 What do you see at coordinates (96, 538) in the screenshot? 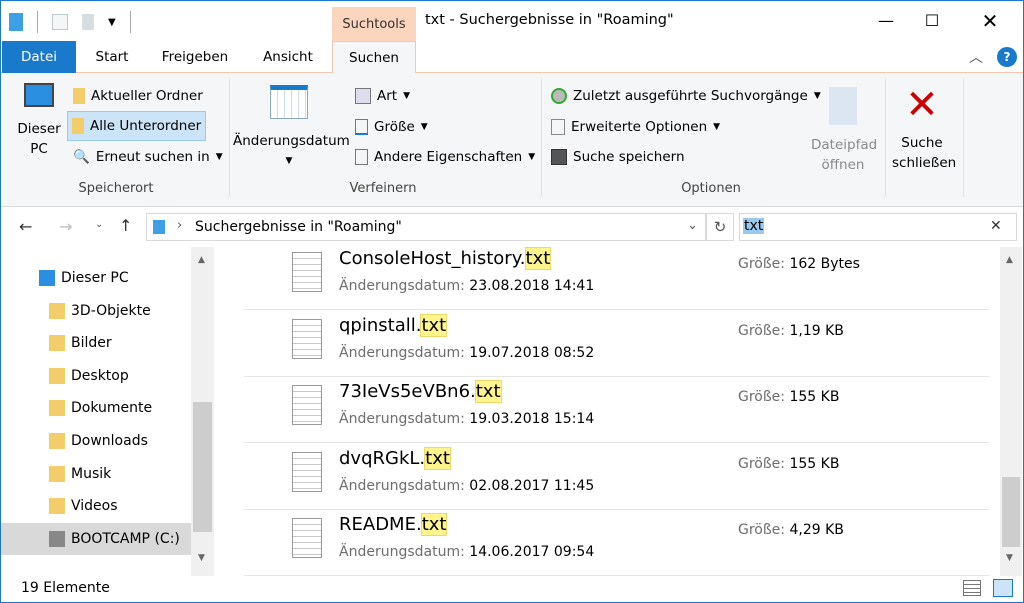
I see `nav-item: BOOTCAMP (C:)` at bounding box center [96, 538].